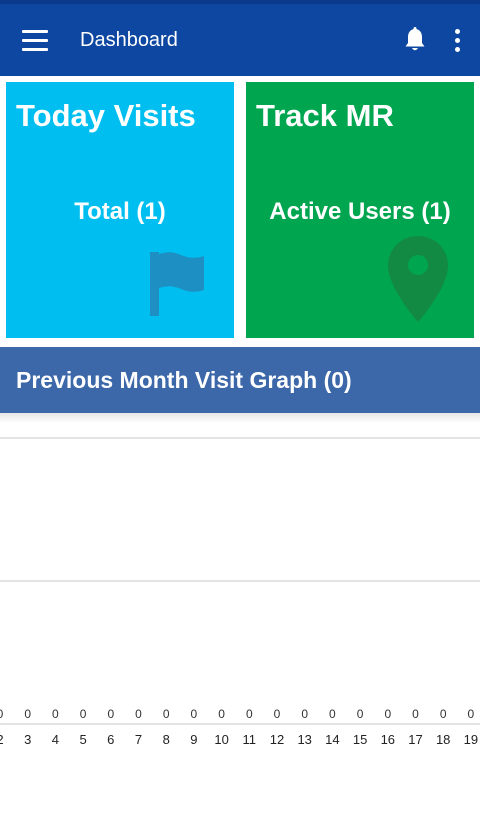 Image resolution: width=480 pixels, height=823 pixels. I want to click on hamburger-menu-icon, so click(37, 40).